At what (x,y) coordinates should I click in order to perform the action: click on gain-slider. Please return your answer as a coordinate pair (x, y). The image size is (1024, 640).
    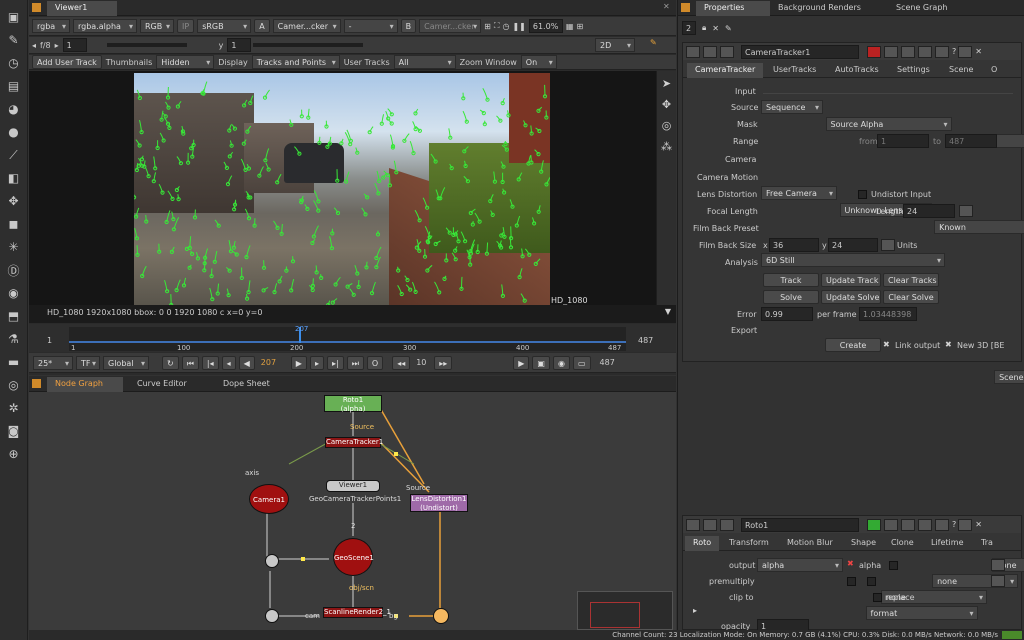
    Looking at the image, I should click on (147, 45).